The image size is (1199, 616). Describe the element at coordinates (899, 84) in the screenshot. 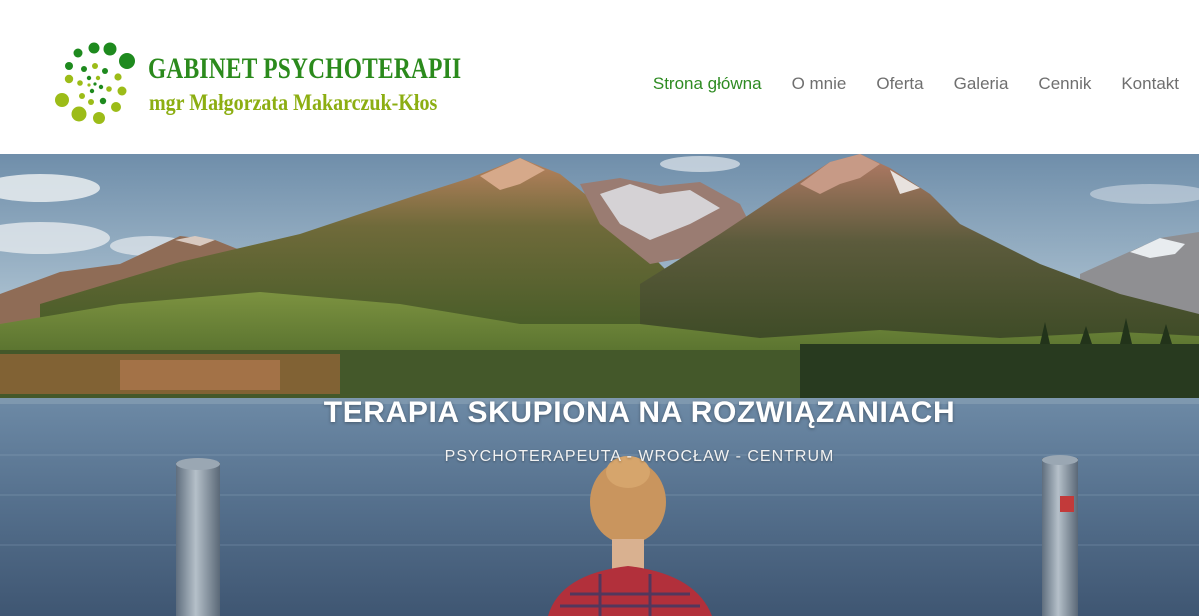

I see `nav-item-offer: Oferta` at that location.